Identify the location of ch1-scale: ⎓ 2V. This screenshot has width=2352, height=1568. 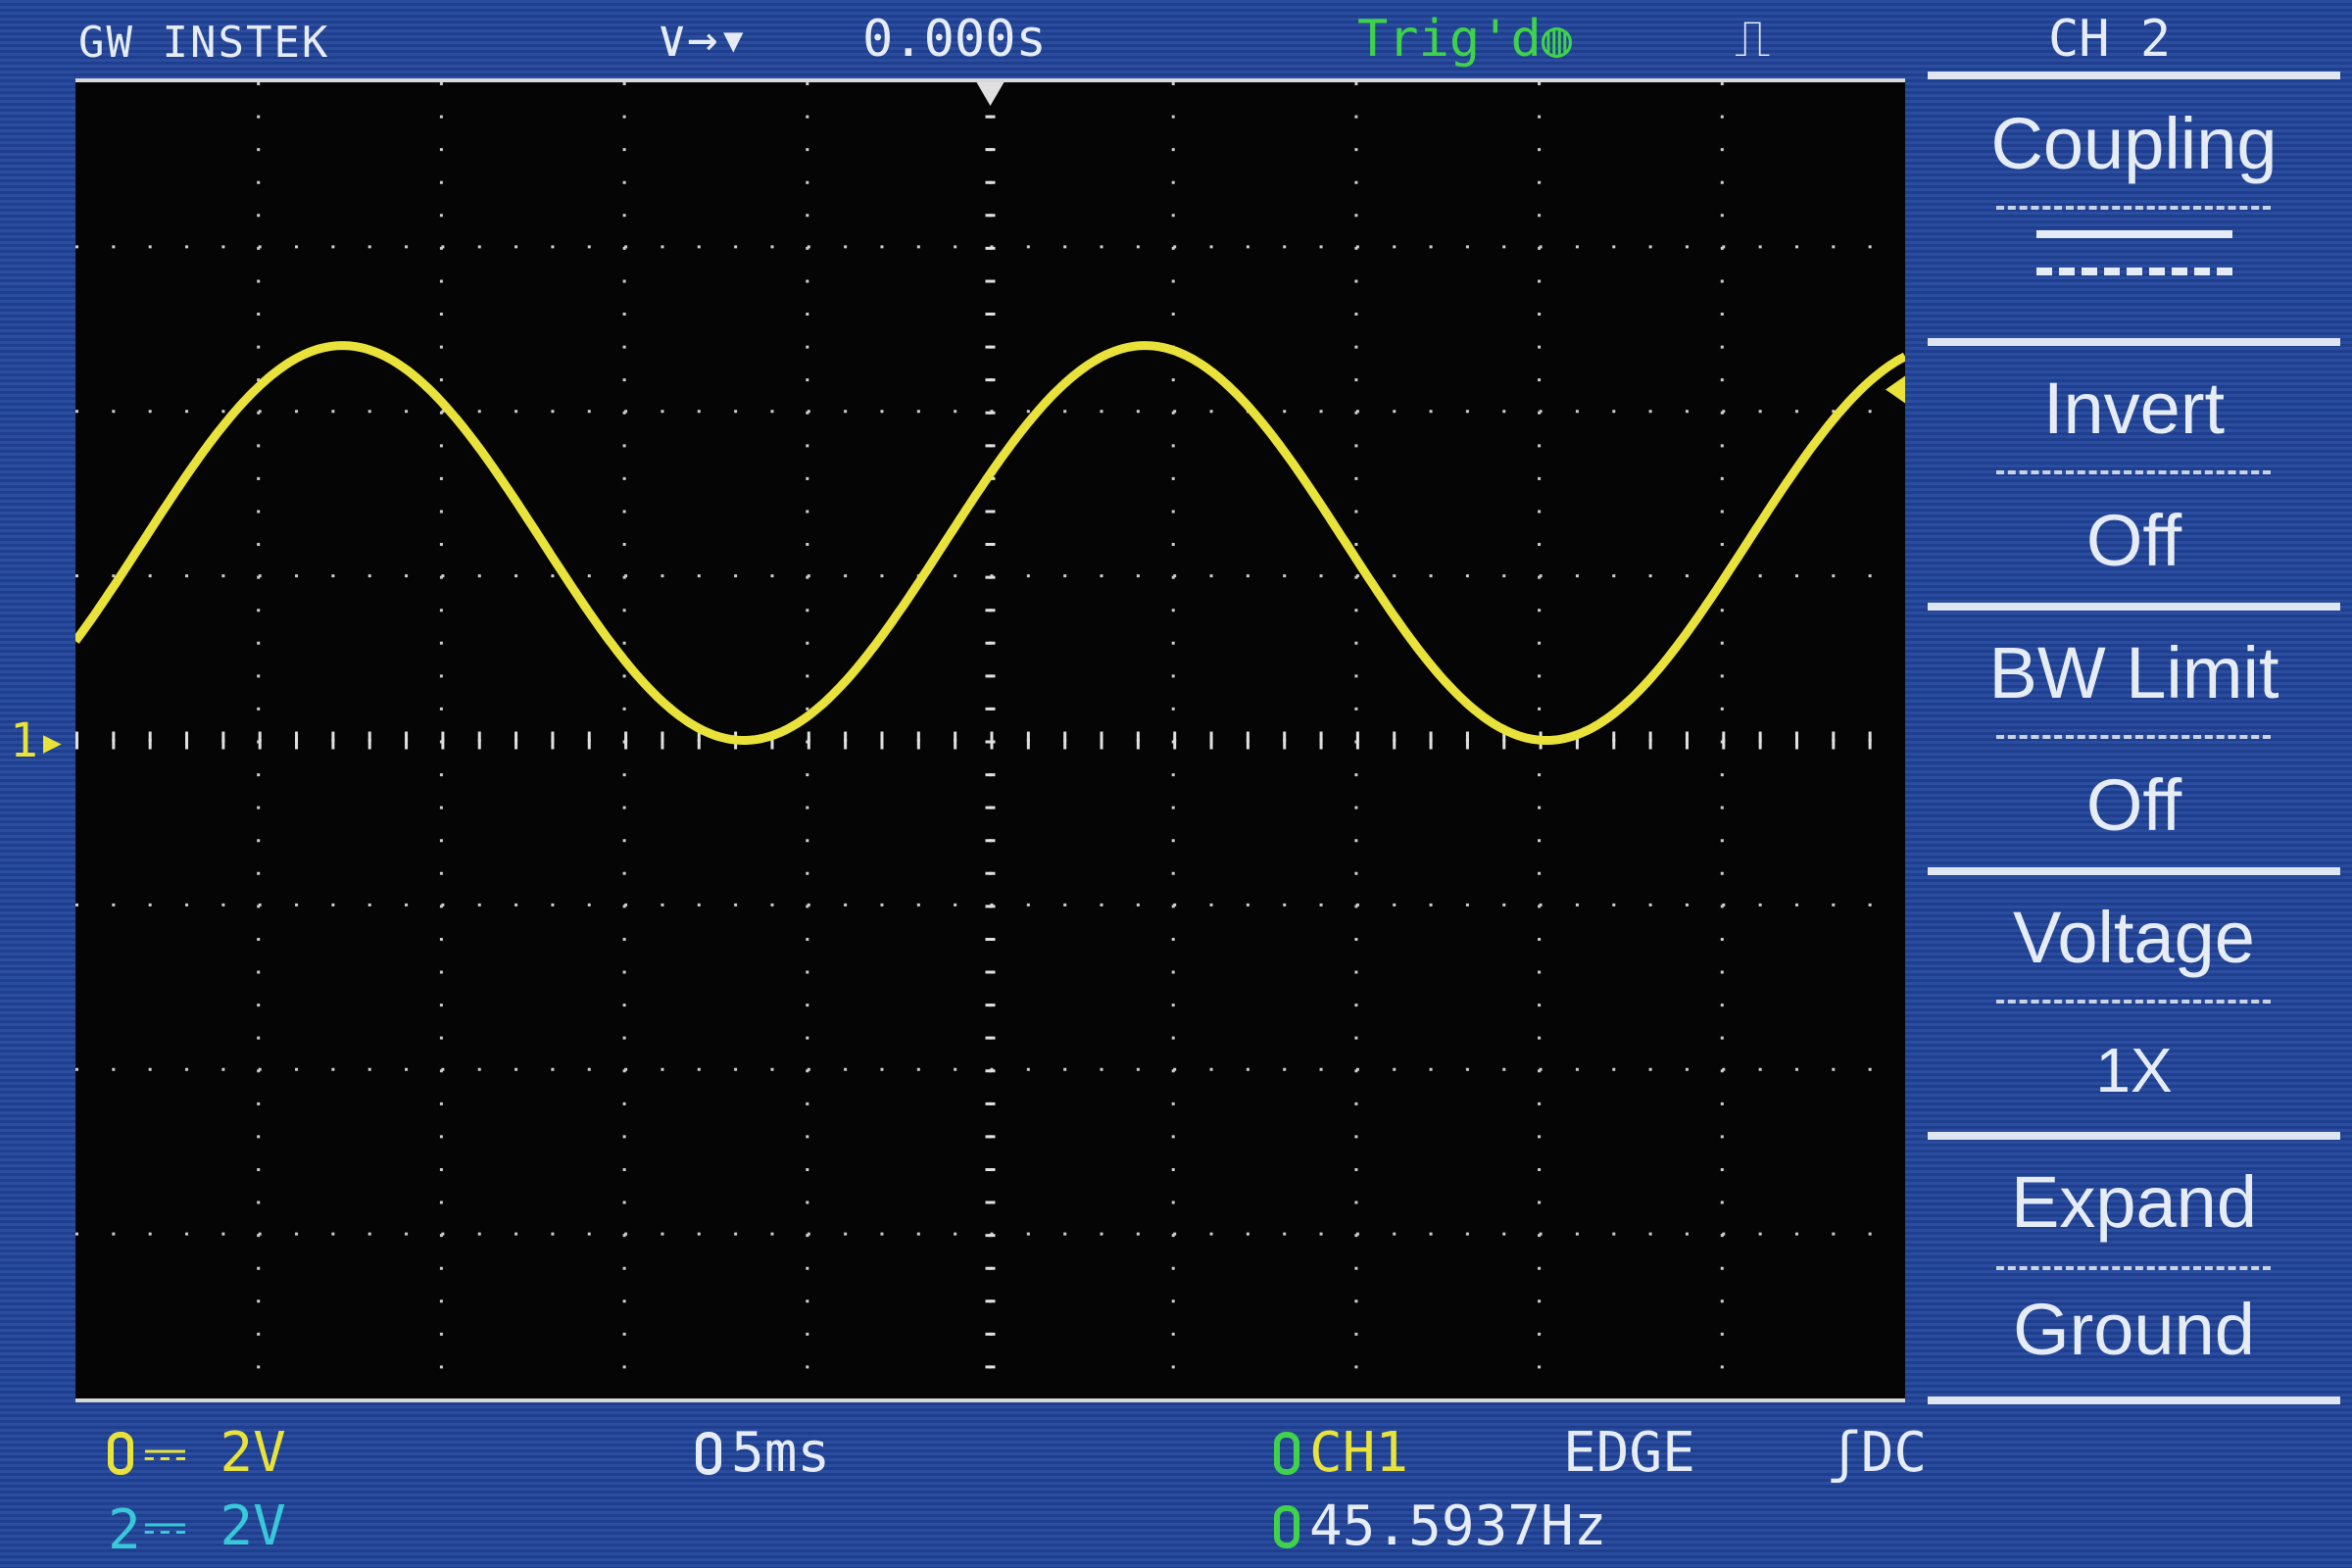
(197, 1453).